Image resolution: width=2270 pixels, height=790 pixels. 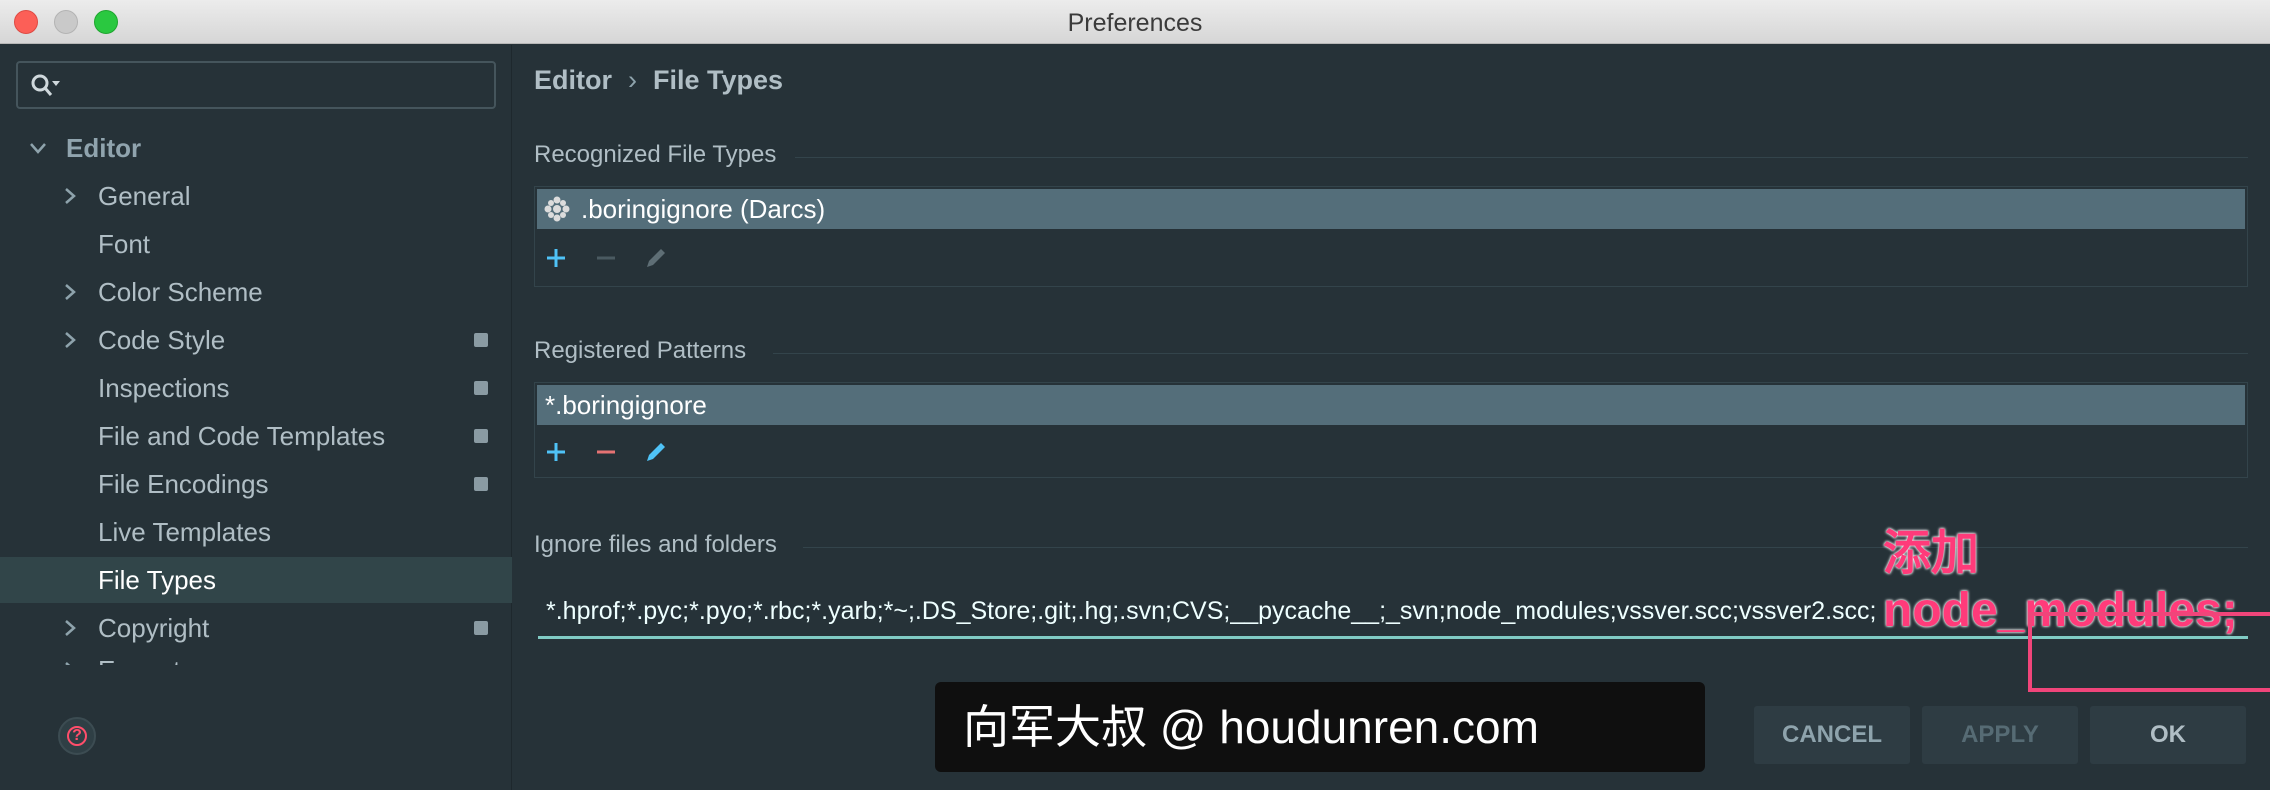 I want to click on tree-item-file-types: File Types, so click(x=256, y=580).